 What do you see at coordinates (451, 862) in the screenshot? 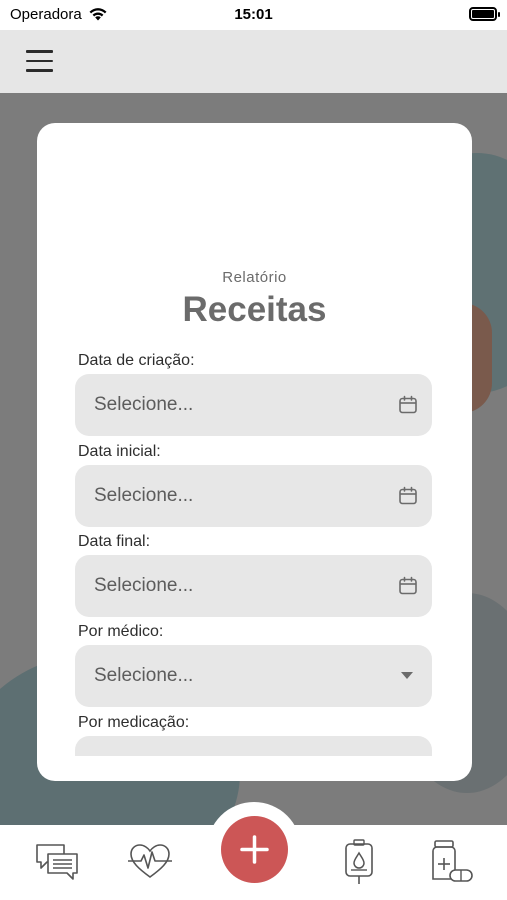
I see `medication-icon` at bounding box center [451, 862].